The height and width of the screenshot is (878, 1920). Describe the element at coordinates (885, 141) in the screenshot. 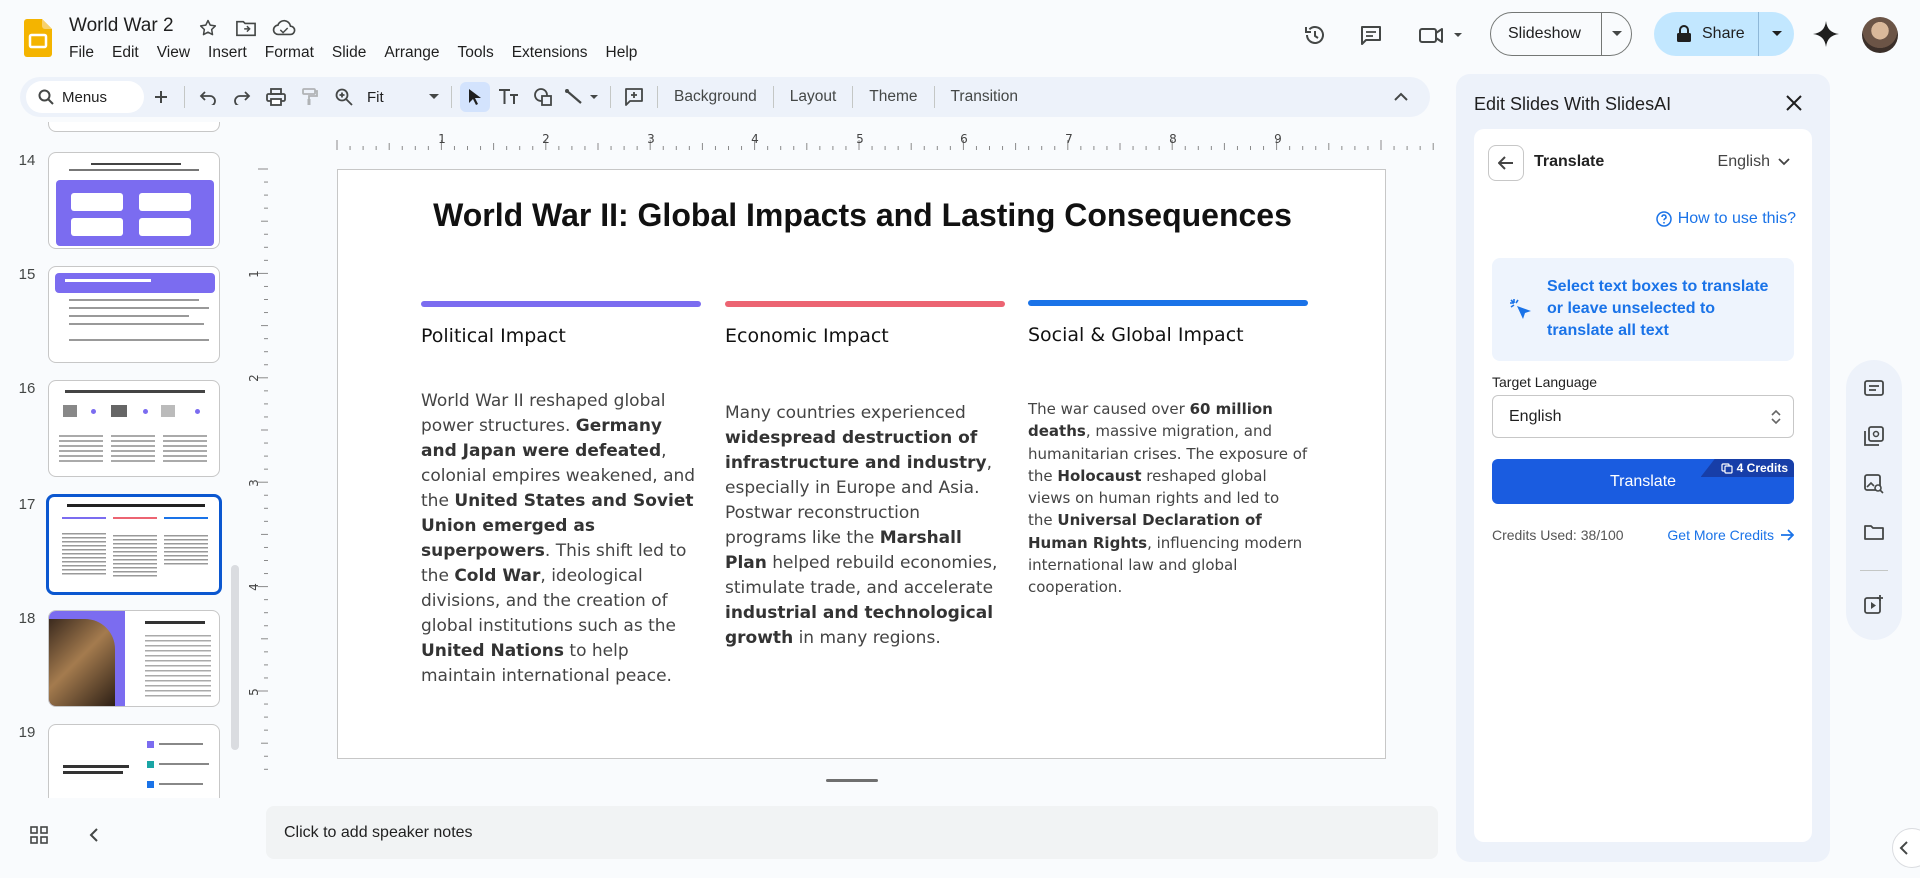

I see `horizontal-ruler: 1 2 3 4 5 6 7 8 9` at that location.